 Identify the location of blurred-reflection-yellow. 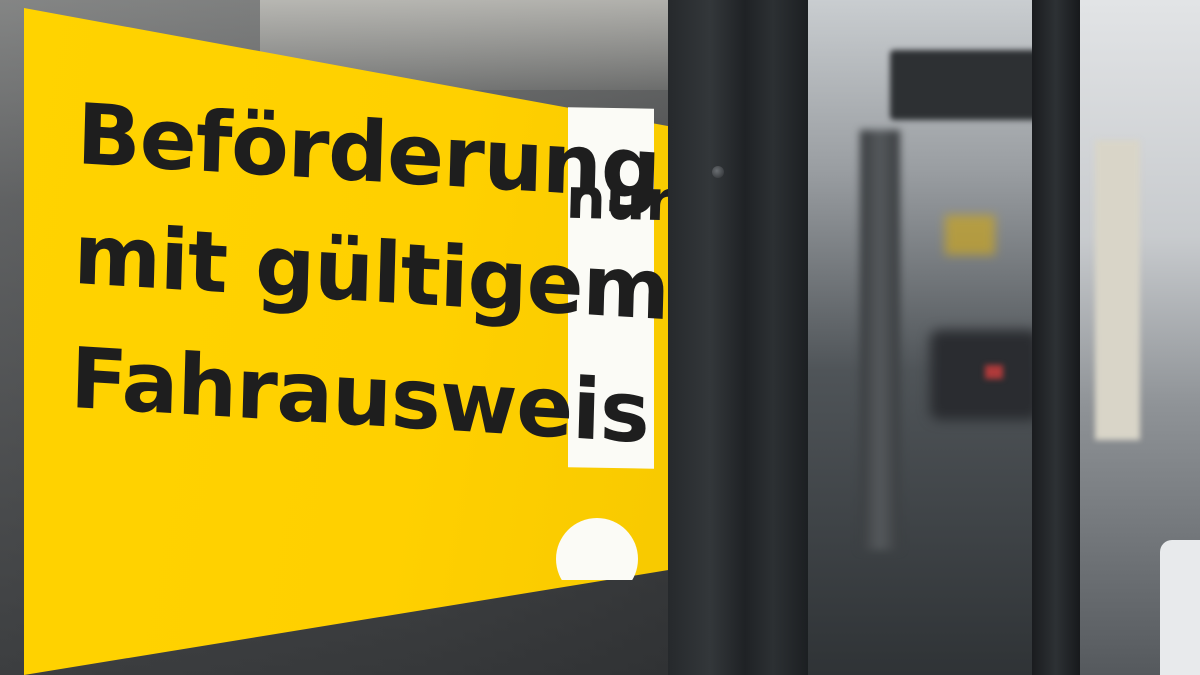
(970, 235).